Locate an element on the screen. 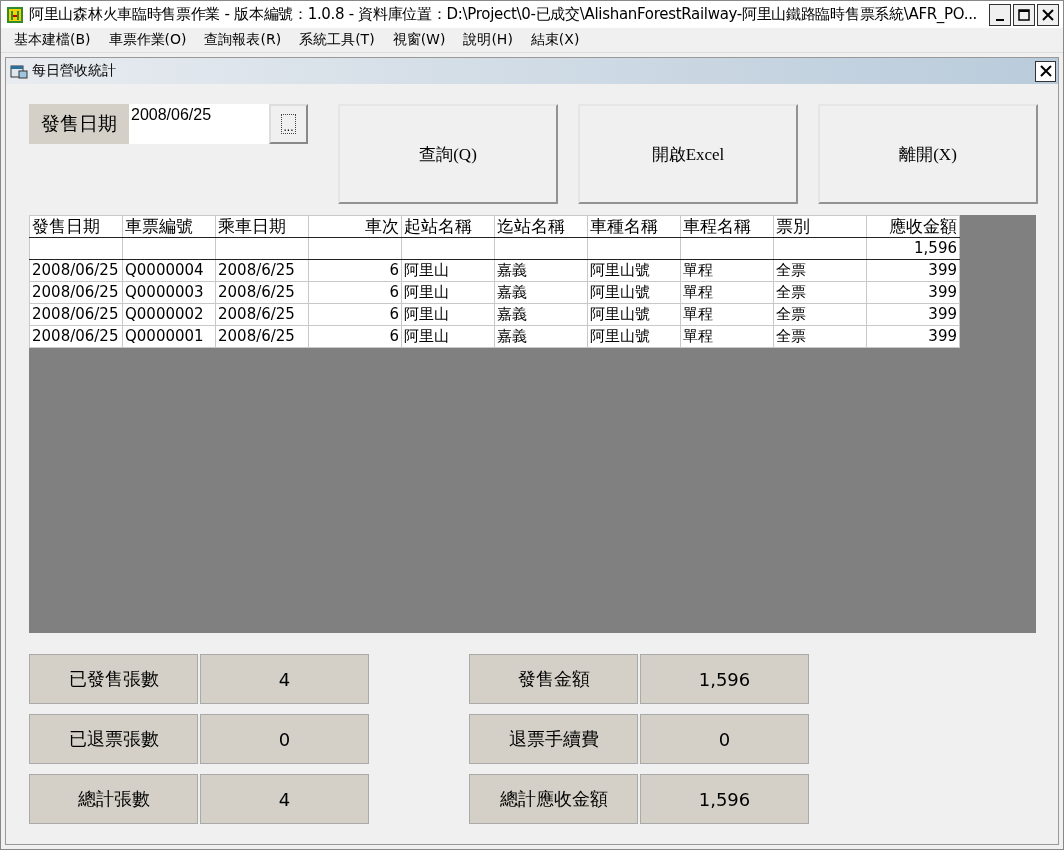  field-label: 發售日期 is located at coordinates (79, 124).